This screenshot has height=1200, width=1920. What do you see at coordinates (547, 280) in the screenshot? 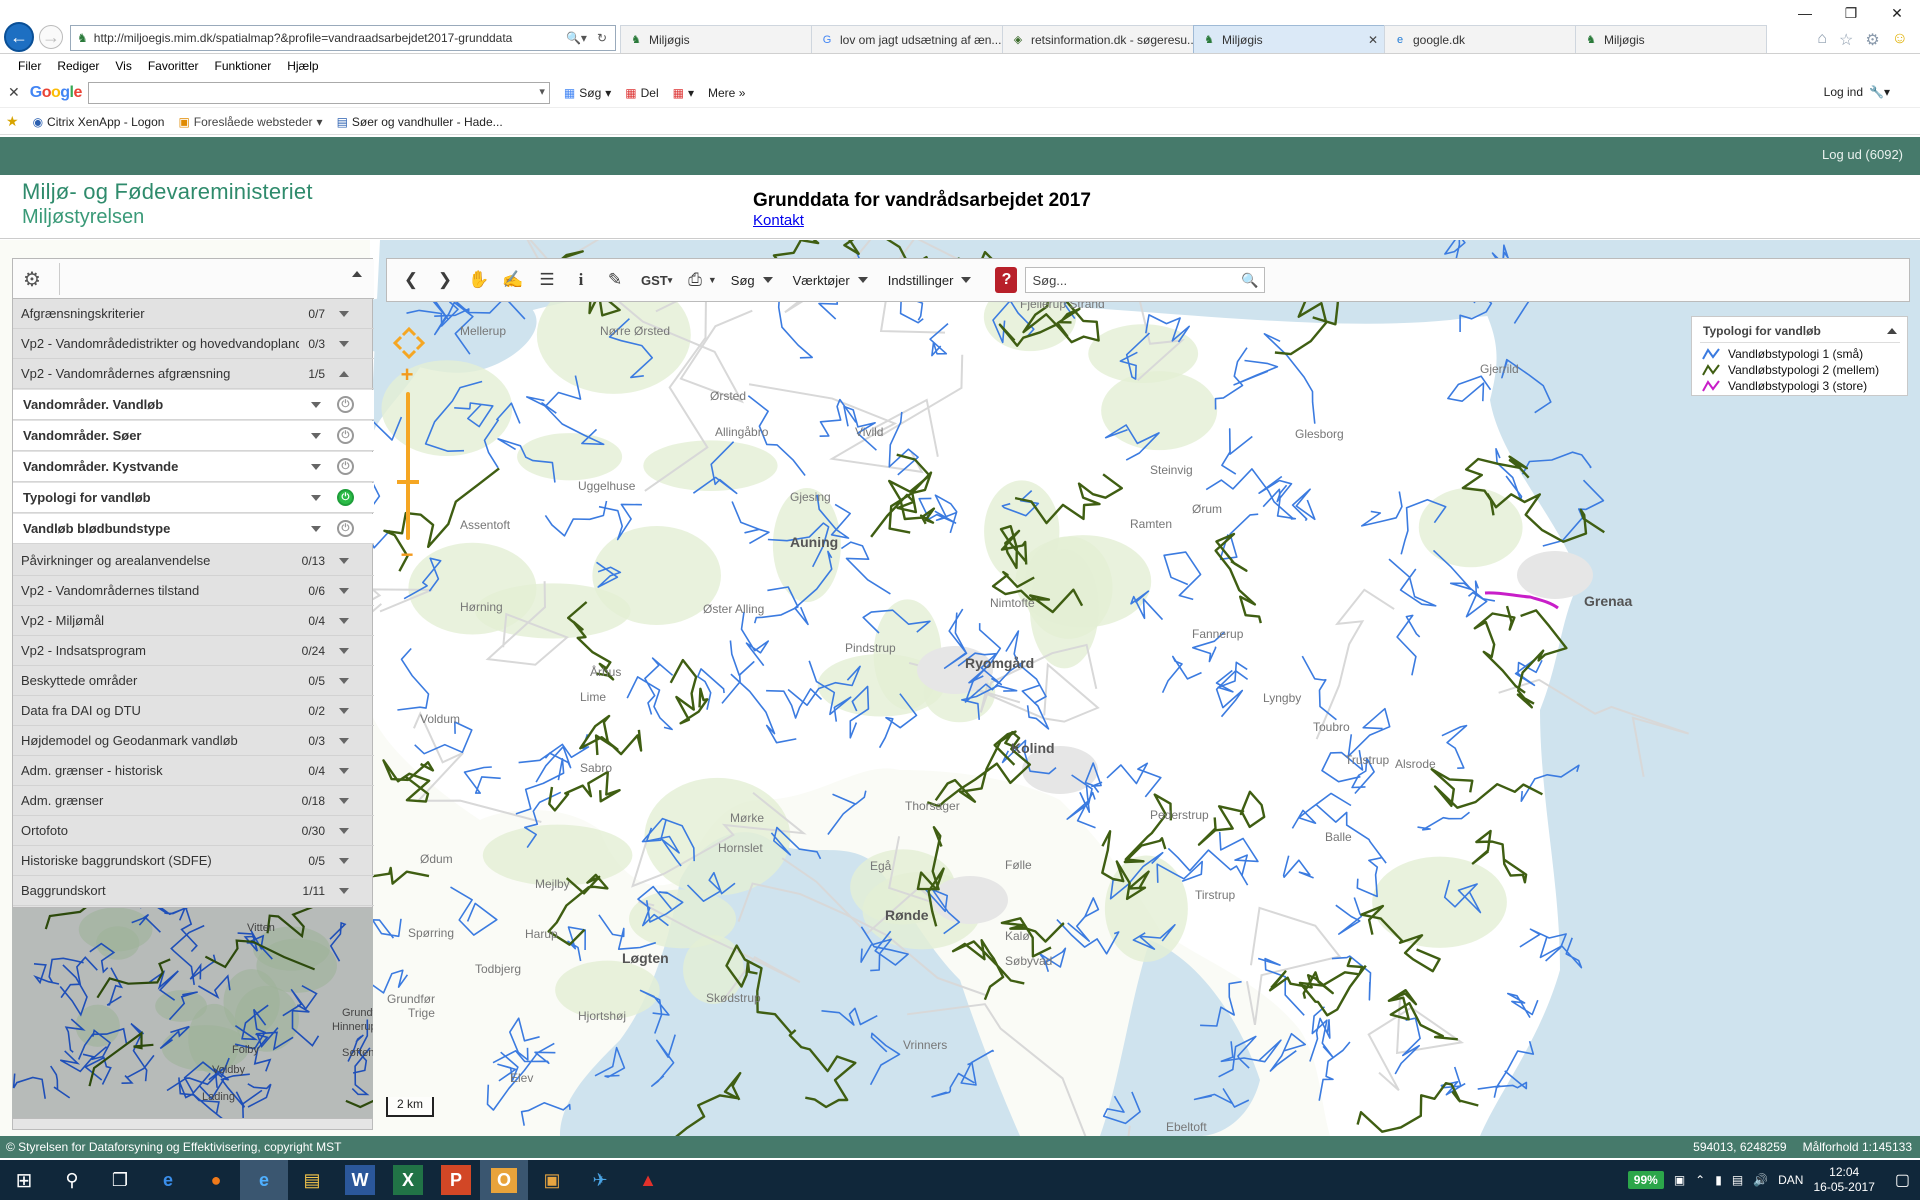
I see `layers-list-icon: ☰` at bounding box center [547, 280].